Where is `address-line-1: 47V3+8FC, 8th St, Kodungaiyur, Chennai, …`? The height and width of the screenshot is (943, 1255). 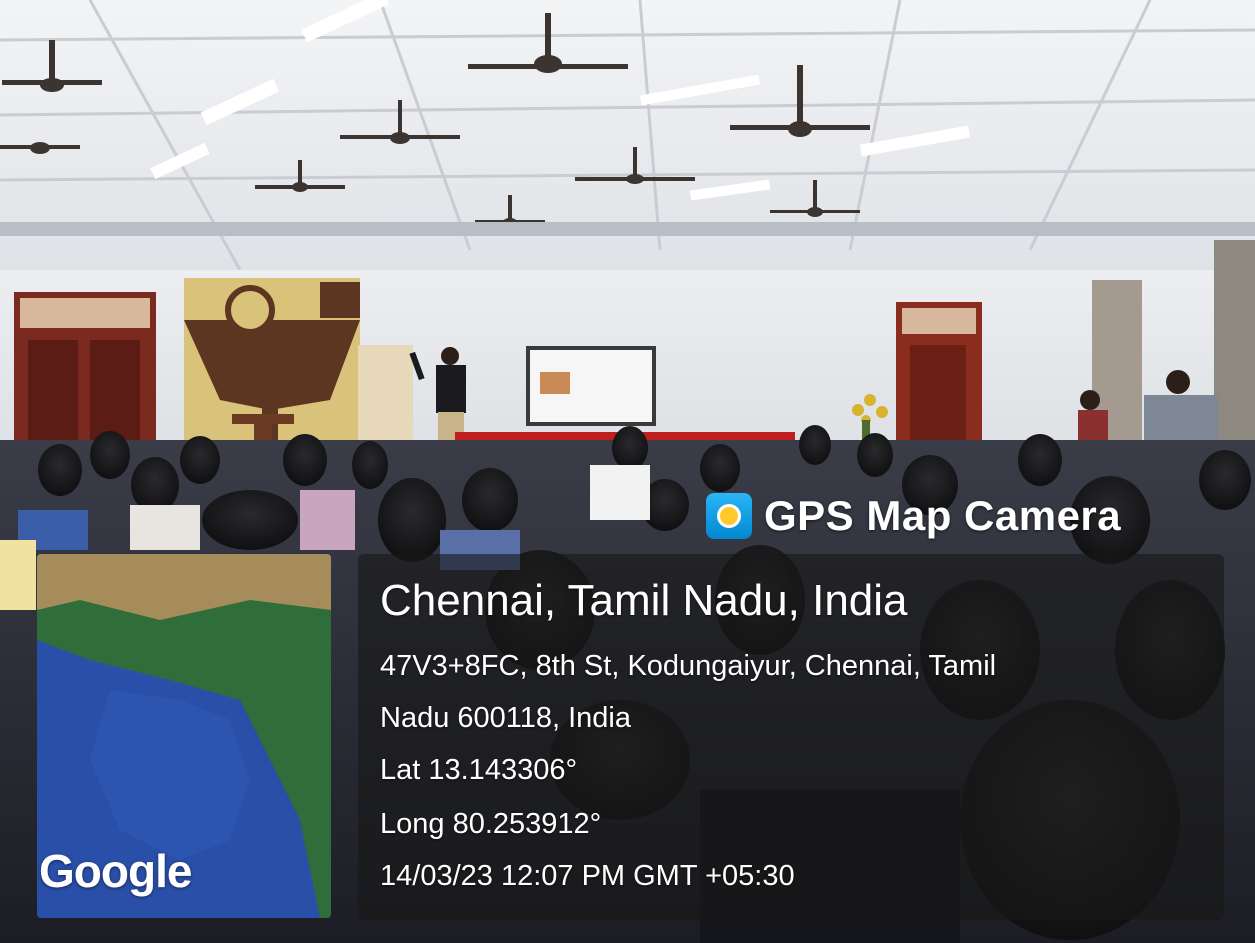 address-line-1: 47V3+8FC, 8th St, Kodungaiyur, Chennai, … is located at coordinates (688, 666).